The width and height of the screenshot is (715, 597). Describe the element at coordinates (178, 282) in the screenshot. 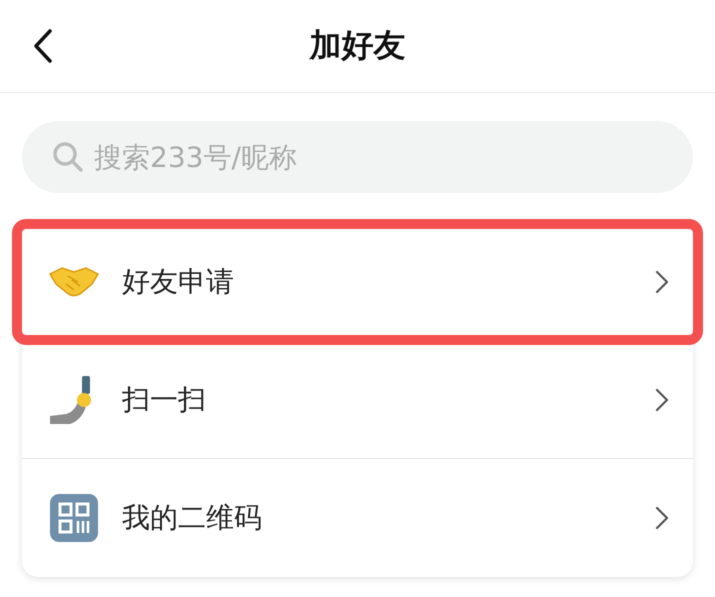

I see `menu-label: 好友申请` at that location.